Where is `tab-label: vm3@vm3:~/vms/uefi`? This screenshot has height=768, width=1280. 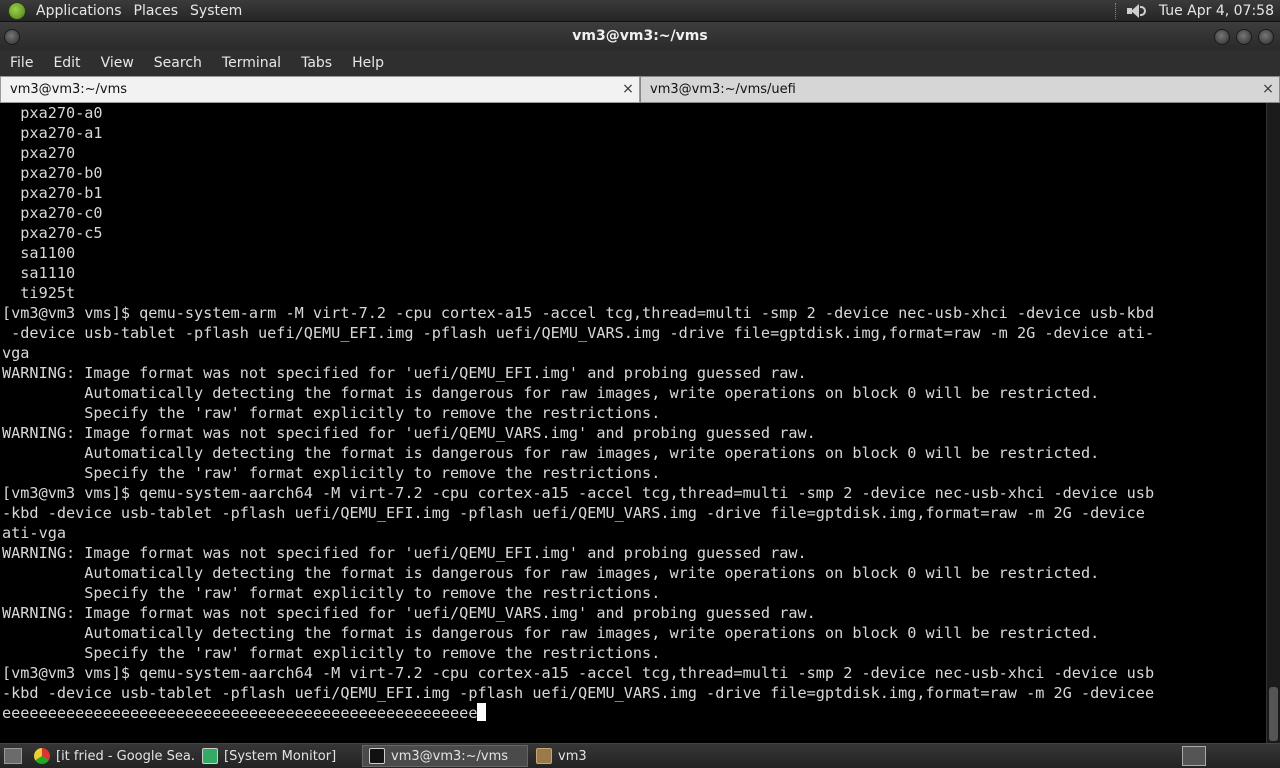
tab-label: vm3@vm3:~/vms/uefi is located at coordinates (723, 89).